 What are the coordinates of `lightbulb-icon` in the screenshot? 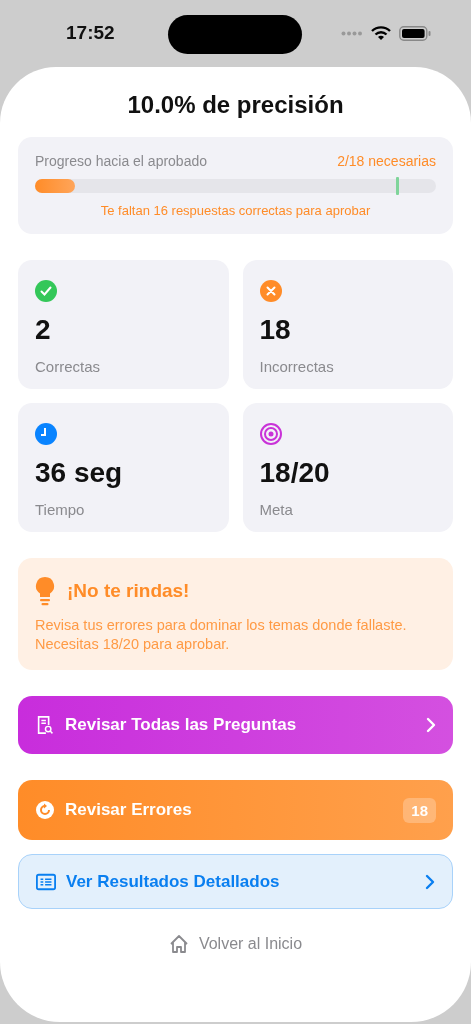 It's located at (45, 591).